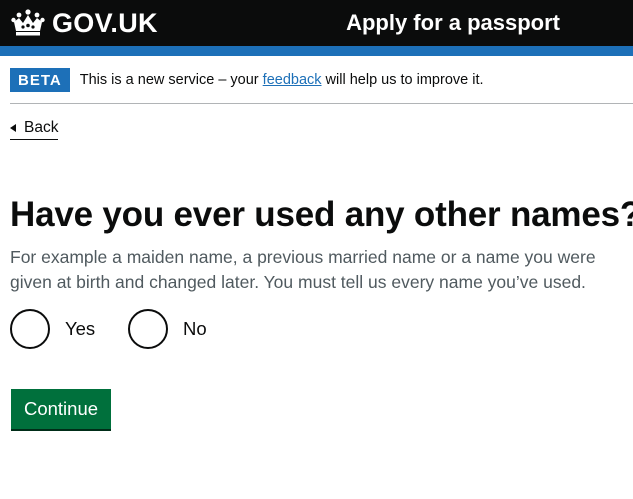 The image size is (633, 499). I want to click on logo-text: GOV.UK, so click(105, 23).